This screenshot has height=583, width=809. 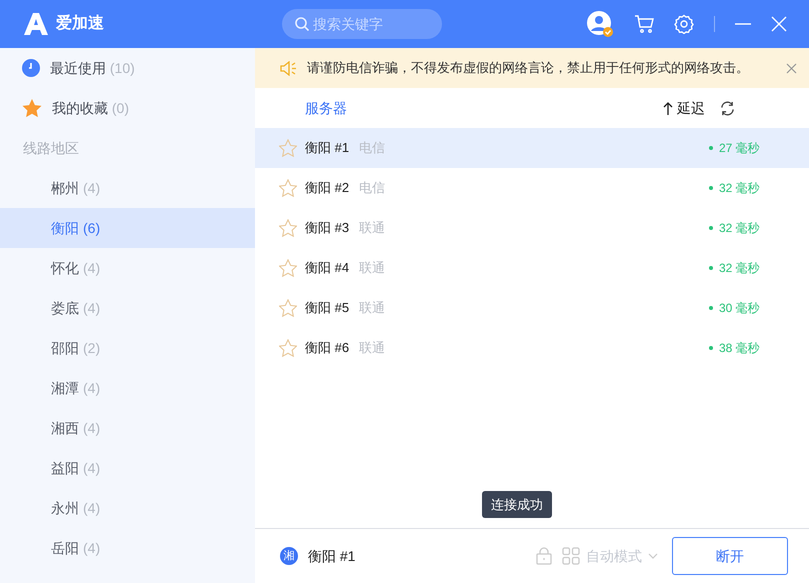 What do you see at coordinates (127, 468) in the screenshot?
I see `region-item: 益阳 (4)` at bounding box center [127, 468].